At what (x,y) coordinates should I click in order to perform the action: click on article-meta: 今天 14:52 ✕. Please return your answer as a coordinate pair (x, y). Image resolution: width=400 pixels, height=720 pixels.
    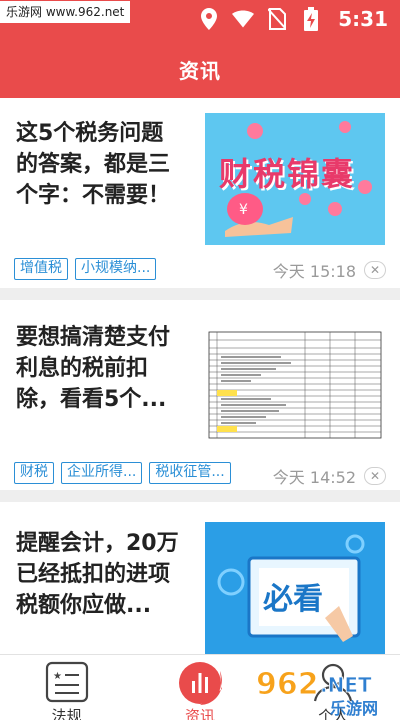
    Looking at the image, I should click on (329, 476).